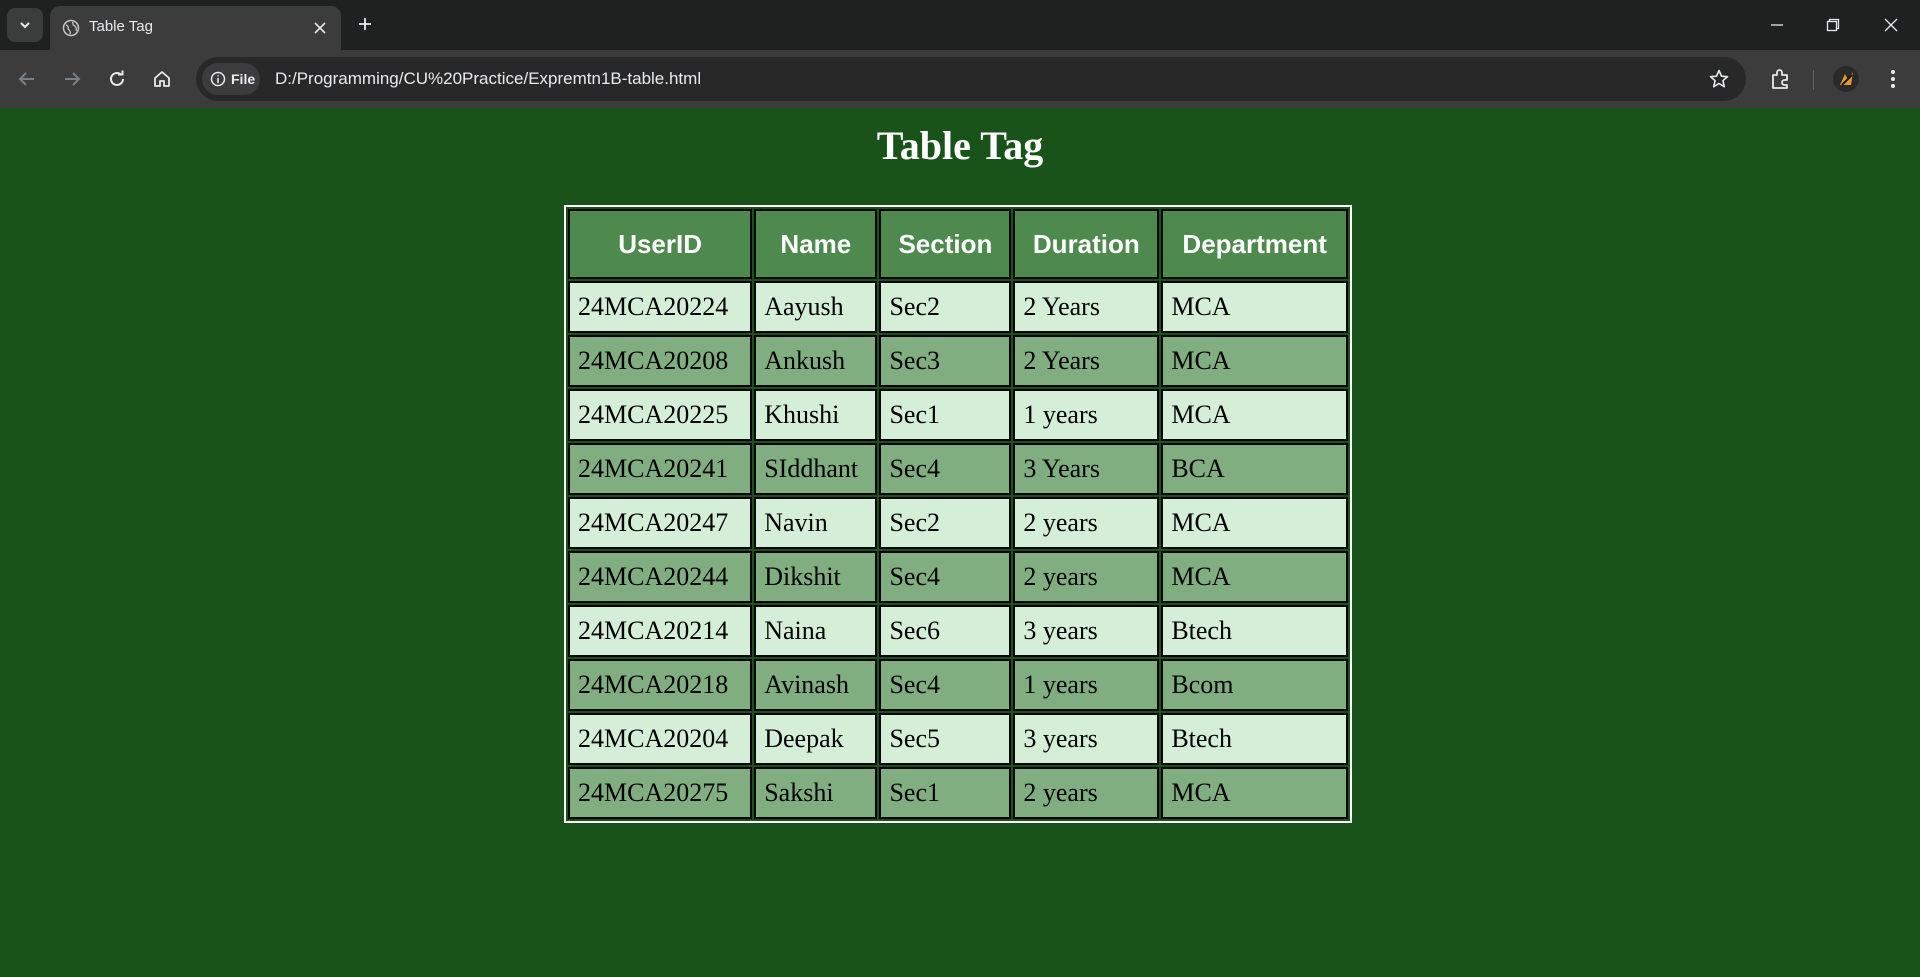 Image resolution: width=1920 pixels, height=977 pixels. Describe the element at coordinates (660, 577) in the screenshot. I see `cell-userid: 24MCA20244` at that location.